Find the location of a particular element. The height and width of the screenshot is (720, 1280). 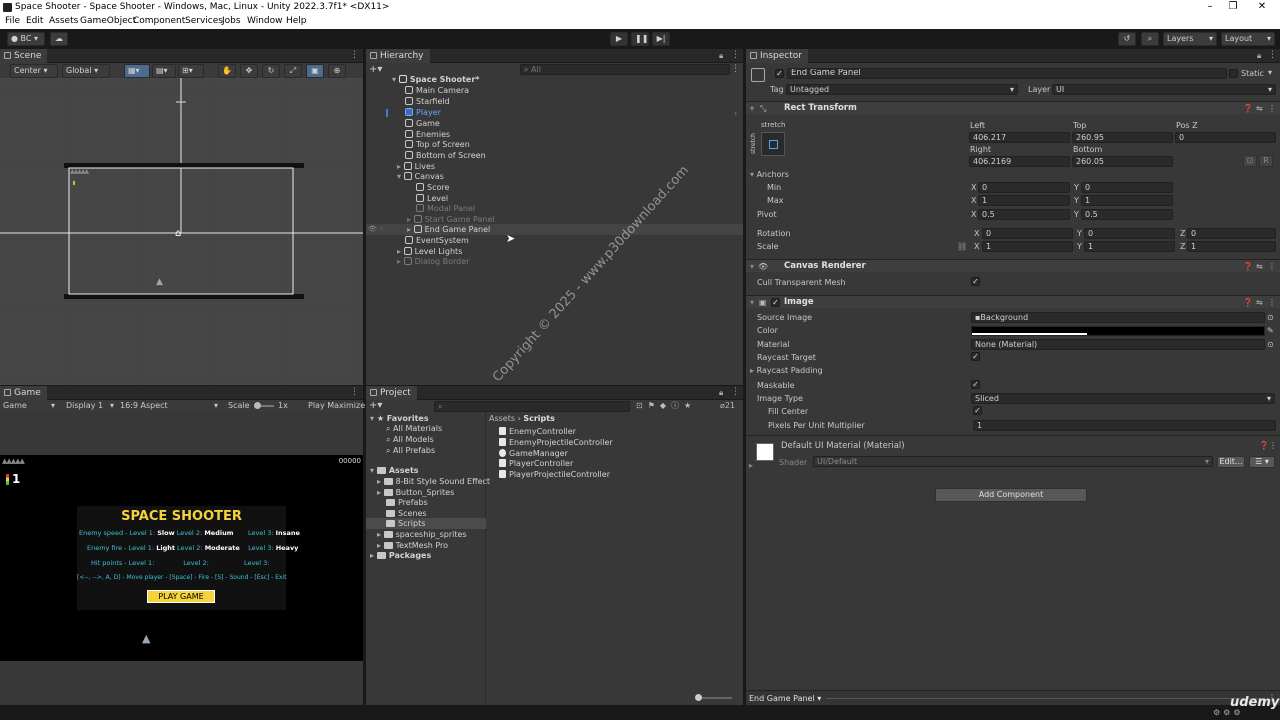

tab-hierarchy: Hierarchy is located at coordinates (398, 56).